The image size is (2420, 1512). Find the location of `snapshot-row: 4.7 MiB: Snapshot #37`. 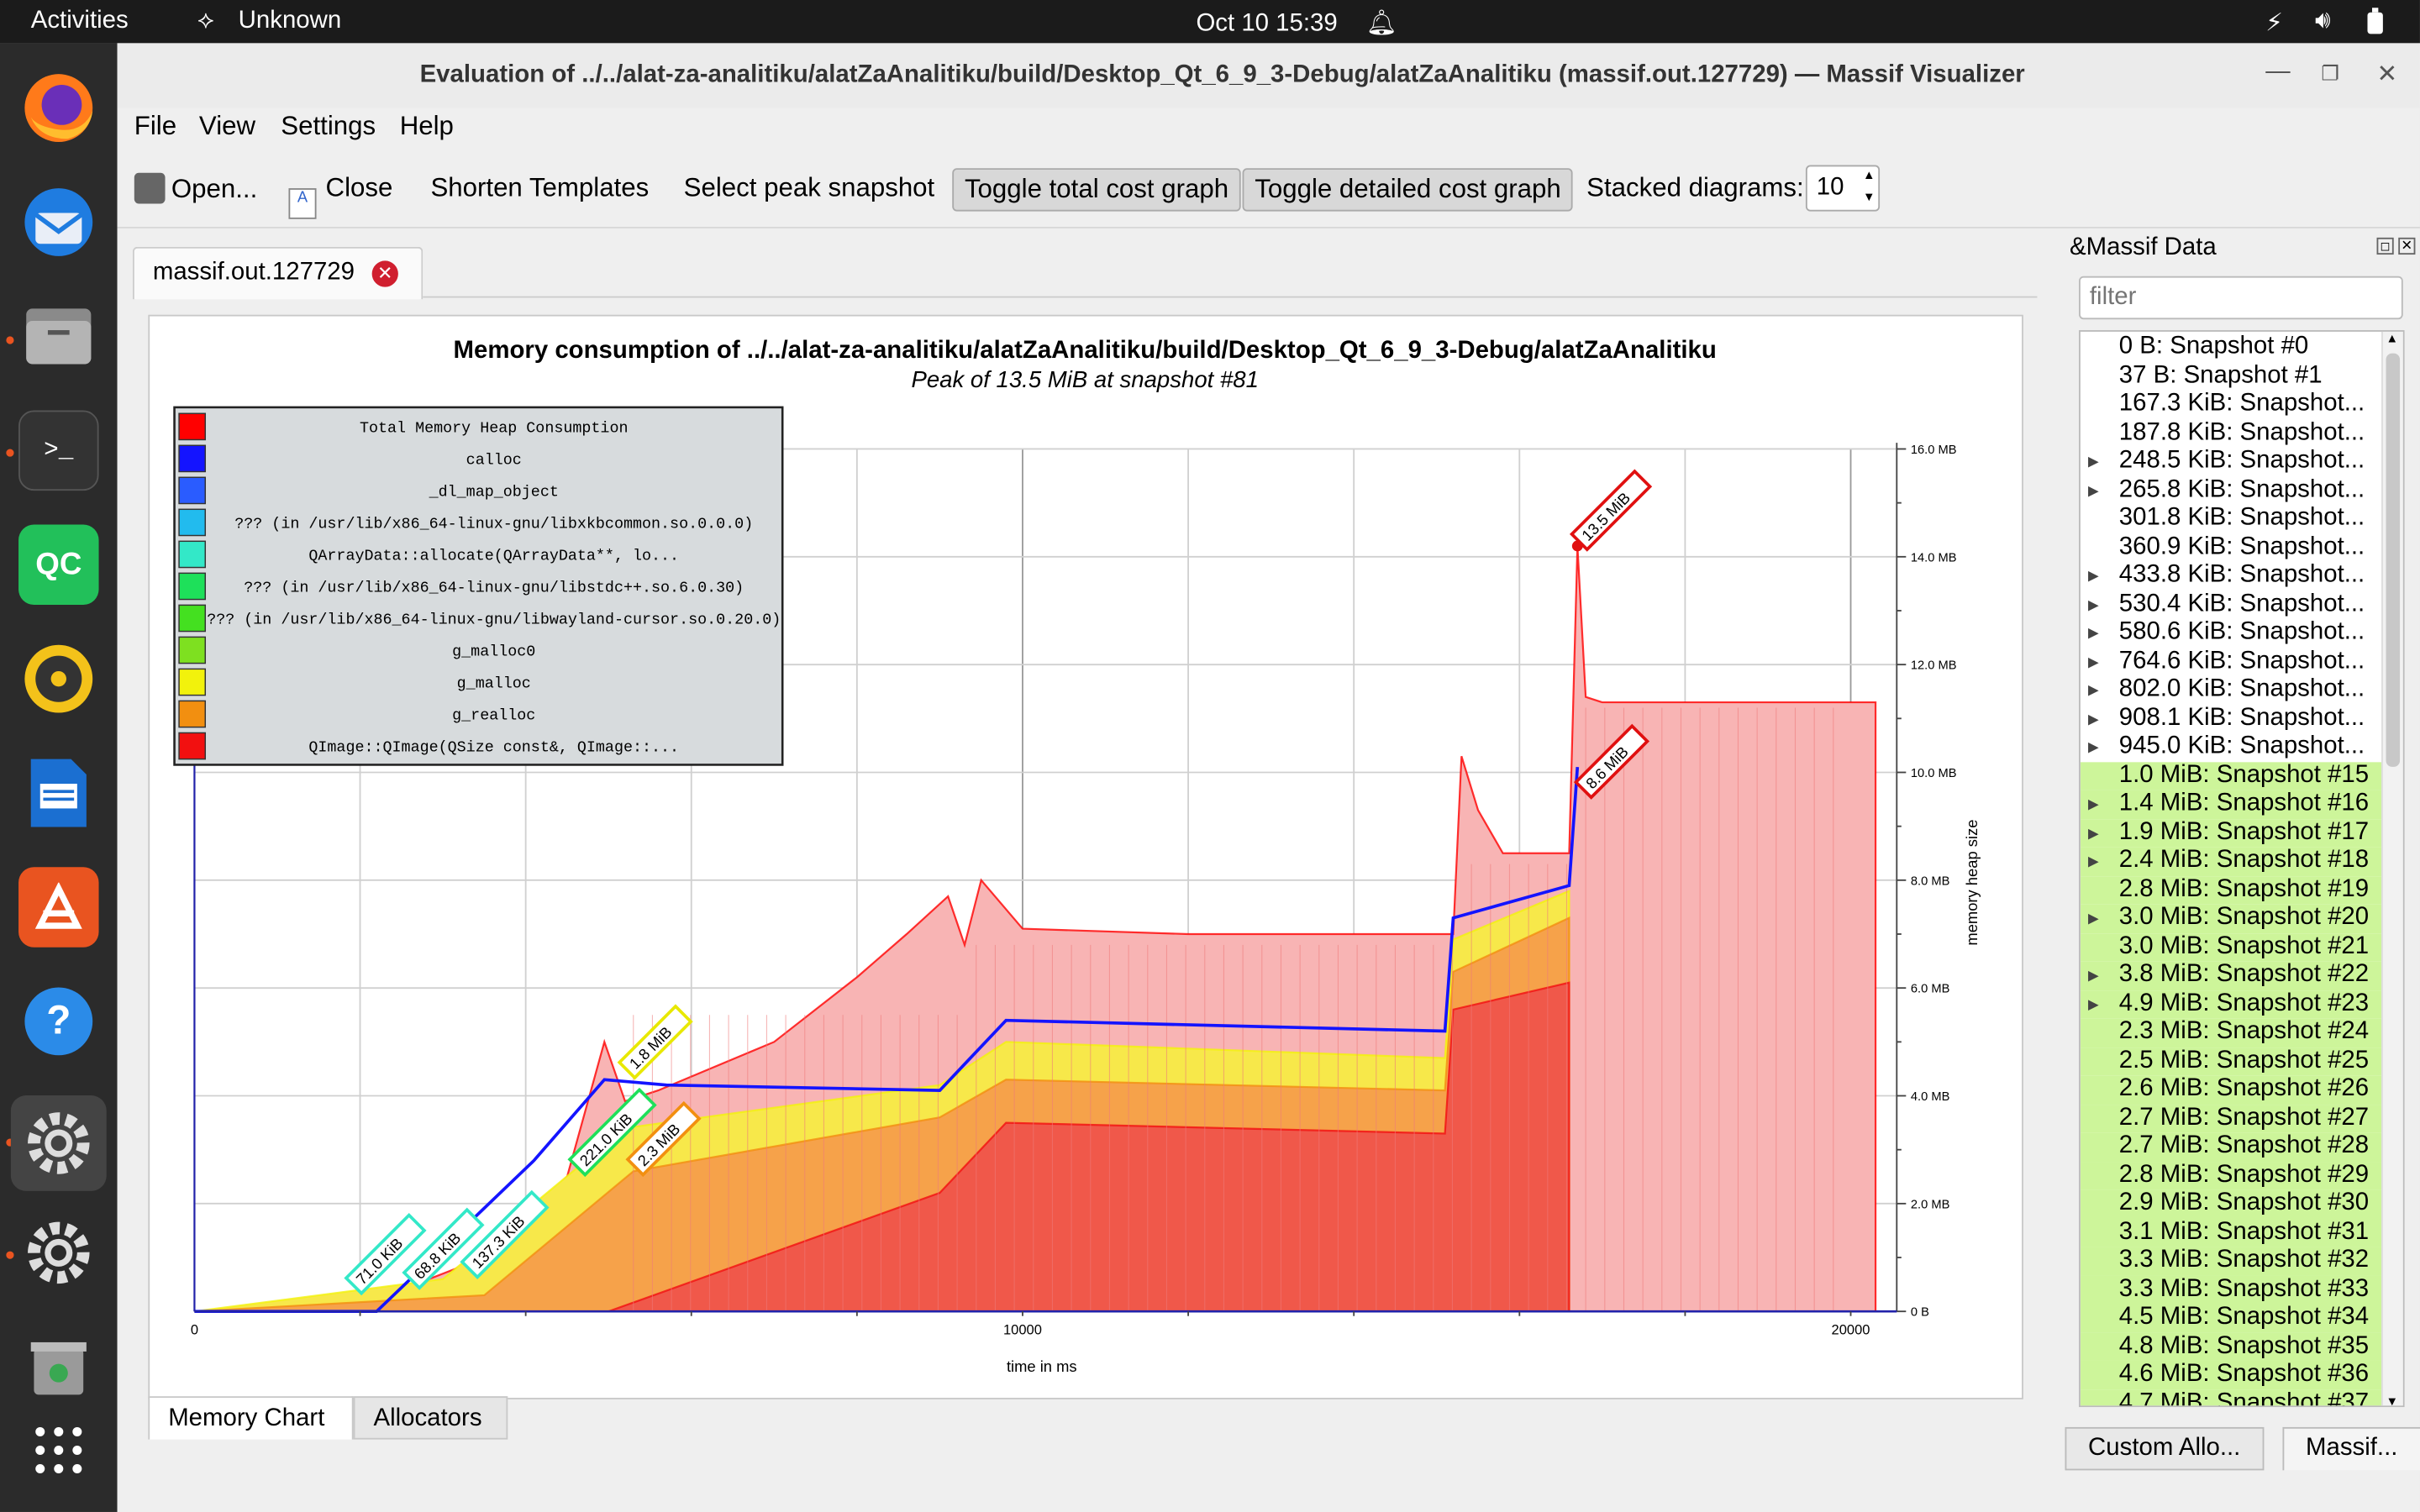

snapshot-row: 4.7 MiB: Snapshot #37 is located at coordinates (2231, 1397).